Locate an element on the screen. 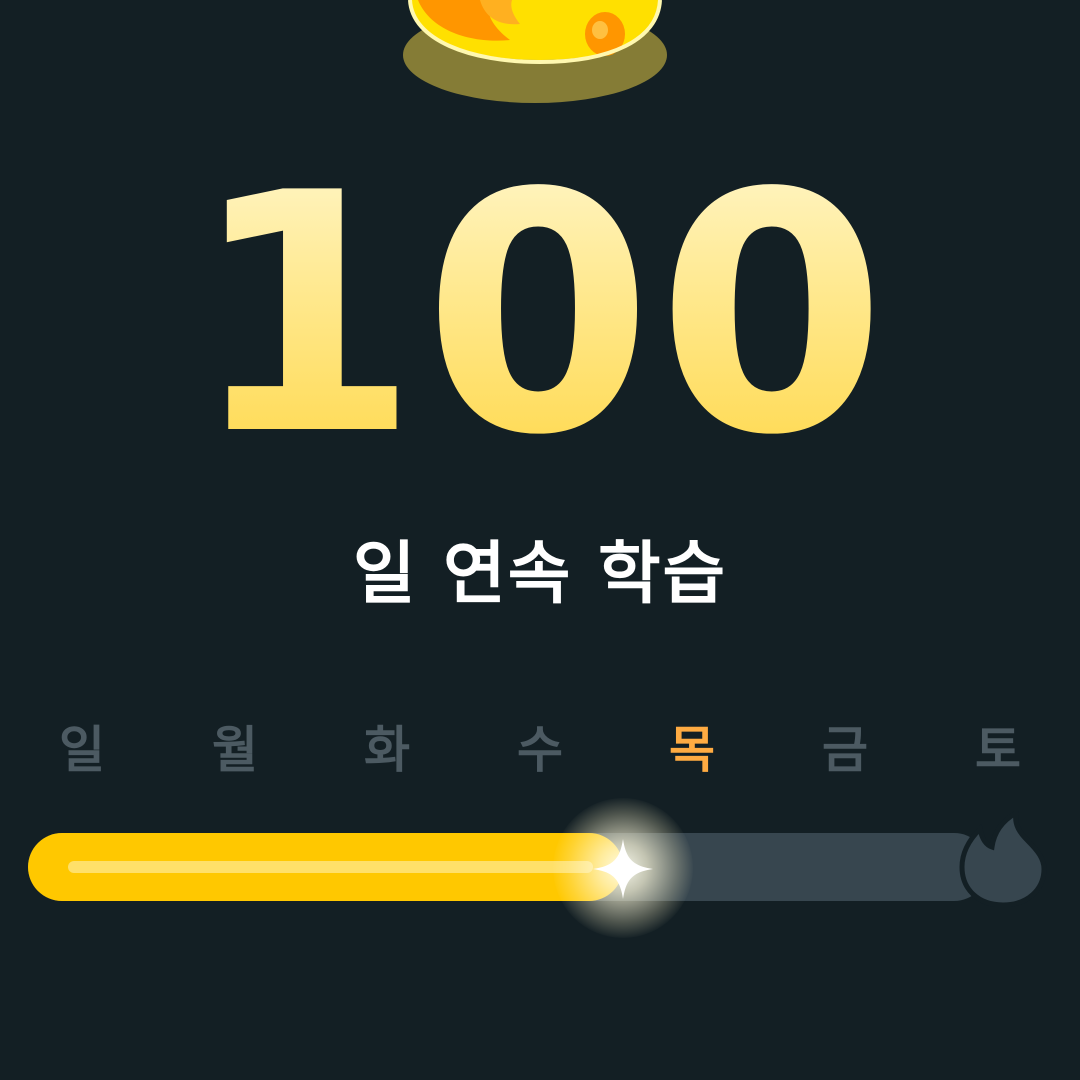  day-label-fri: 금 is located at coordinates (845, 750).